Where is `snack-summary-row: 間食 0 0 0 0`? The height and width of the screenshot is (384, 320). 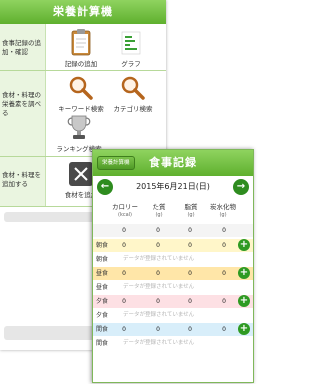 snack-summary-row: 間食 0 0 0 0 is located at coordinates (173, 329).